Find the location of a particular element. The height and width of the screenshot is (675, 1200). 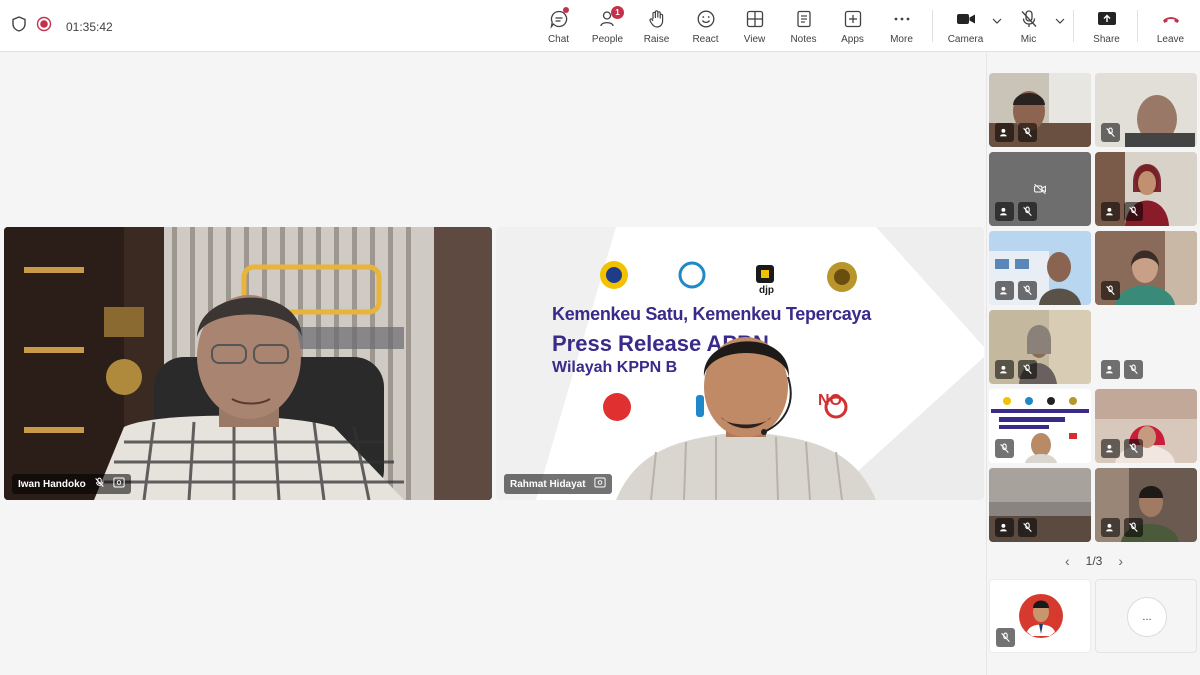

react-button: React is located at coordinates (705, 27).